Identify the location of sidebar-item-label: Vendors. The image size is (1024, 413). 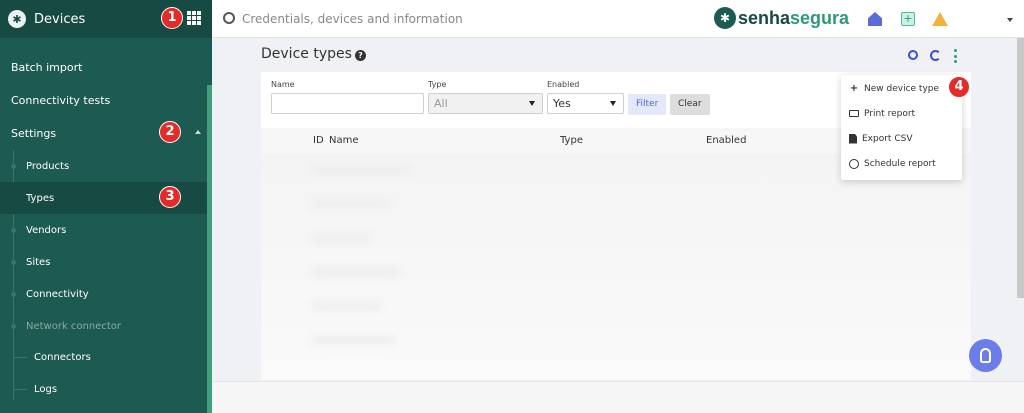
(46, 230).